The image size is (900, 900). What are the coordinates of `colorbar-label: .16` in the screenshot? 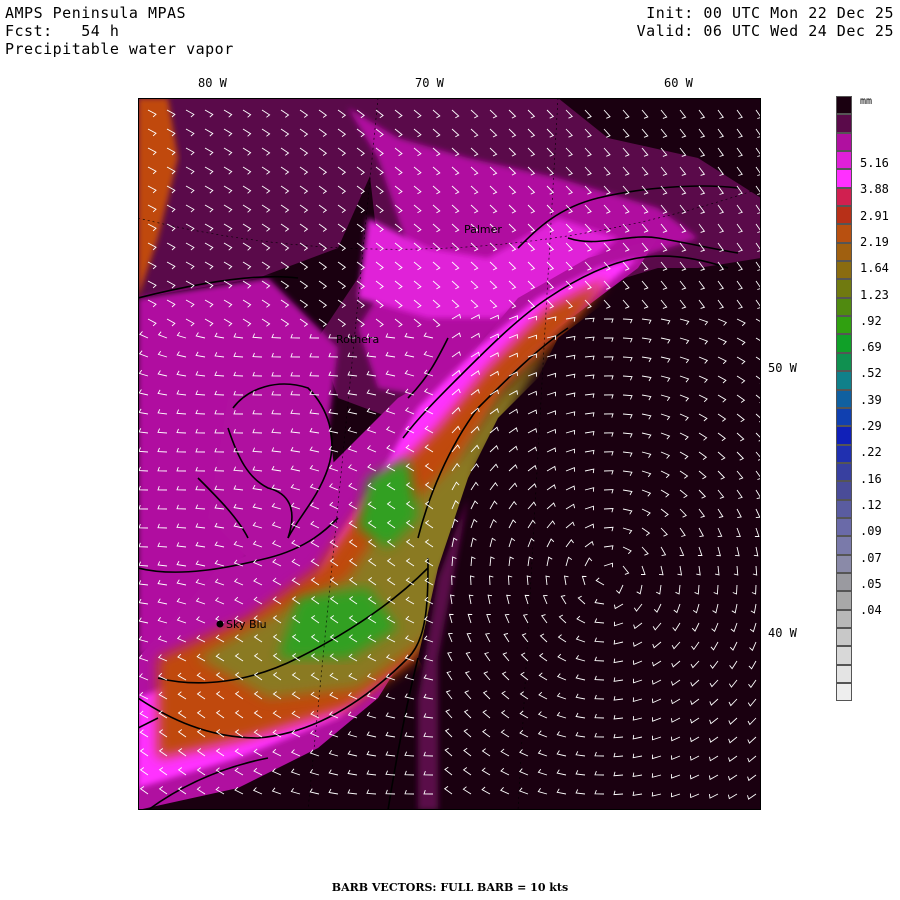 It's located at (871, 478).